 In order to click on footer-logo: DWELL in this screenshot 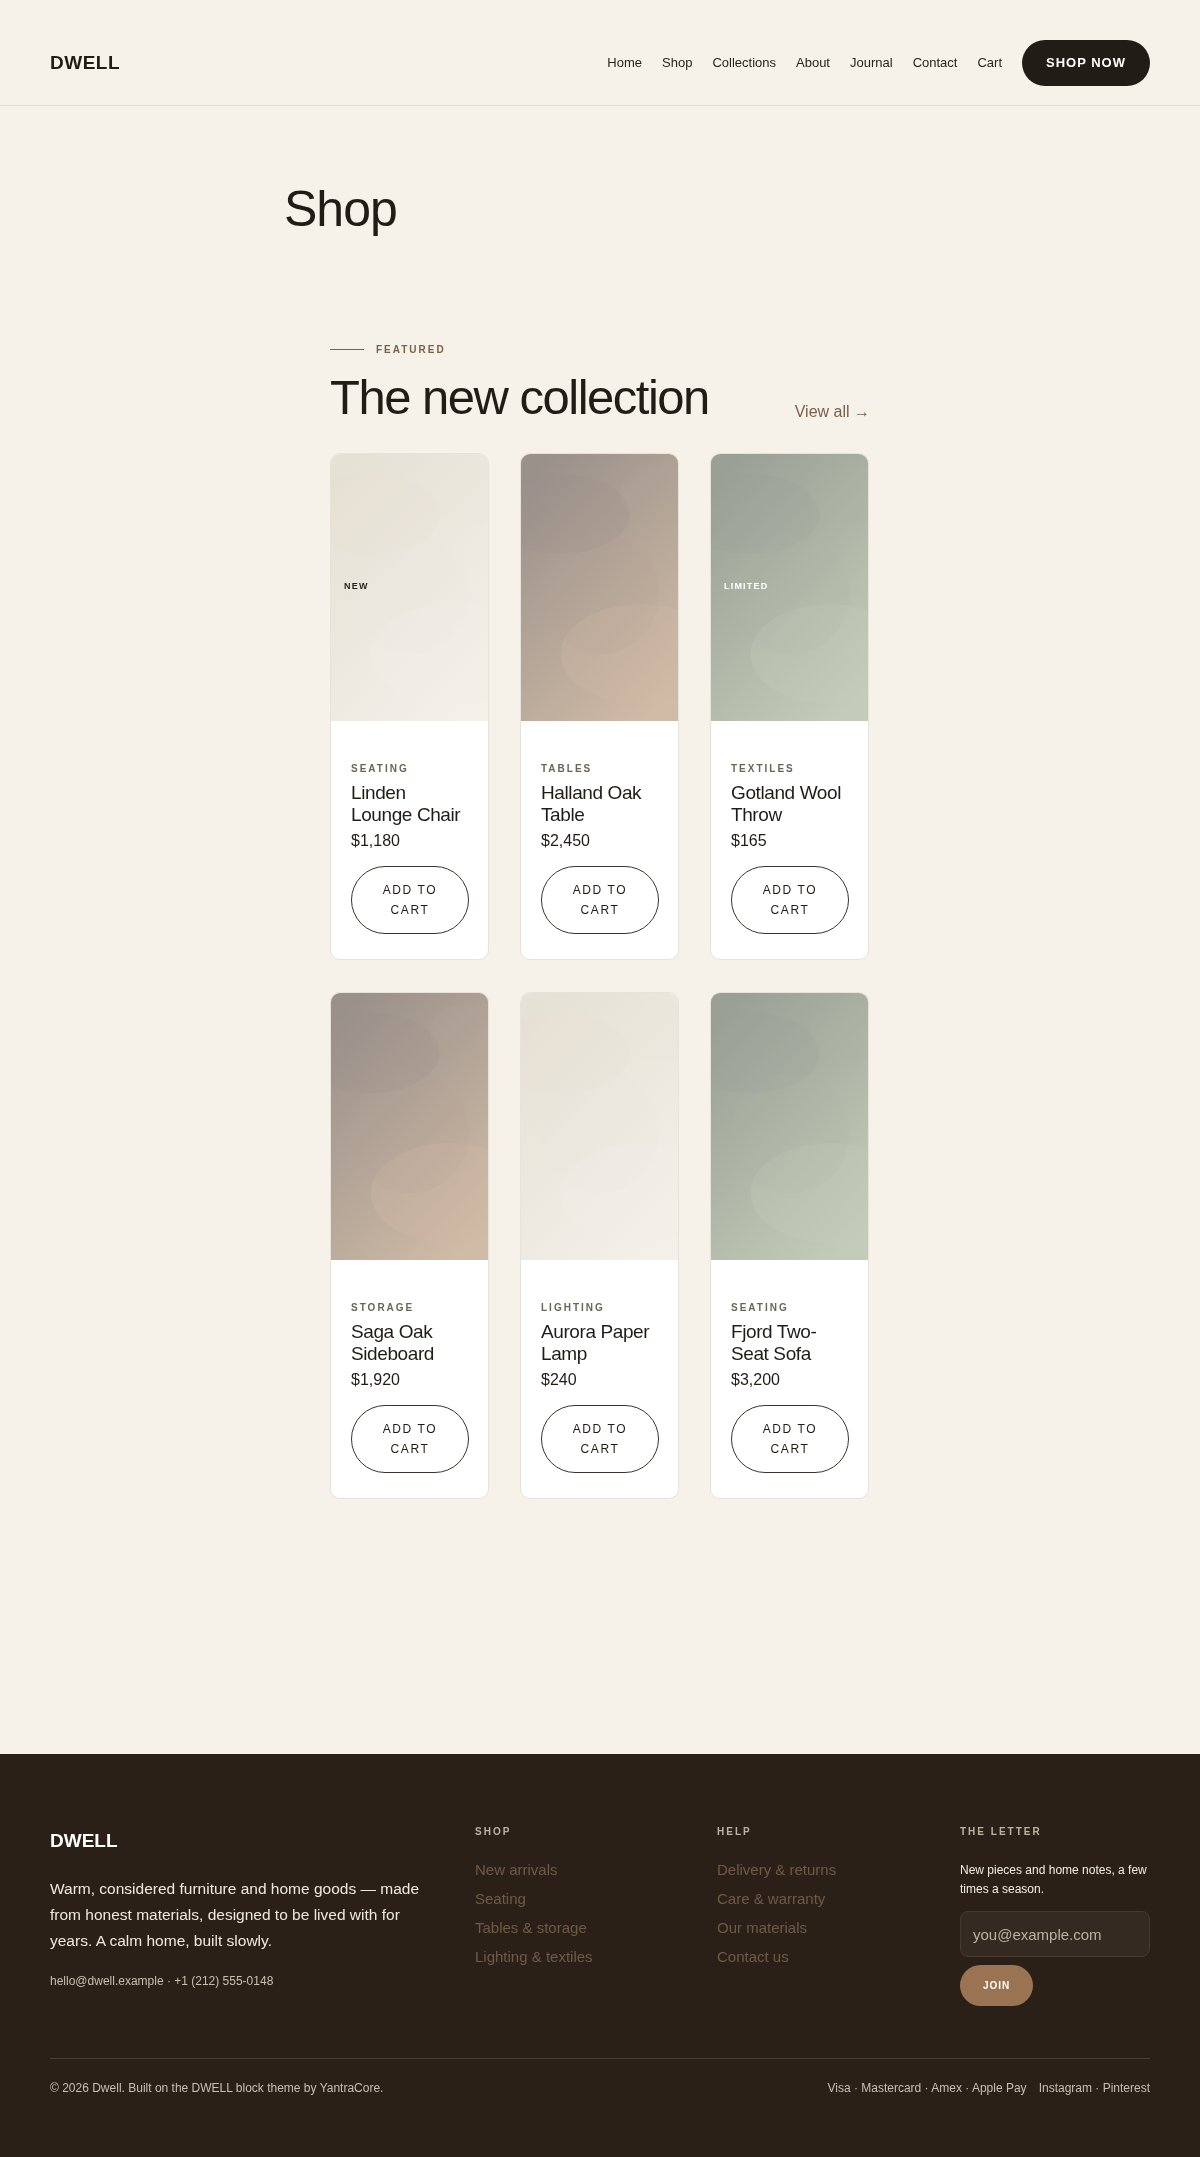, I will do `click(262, 1841)`.